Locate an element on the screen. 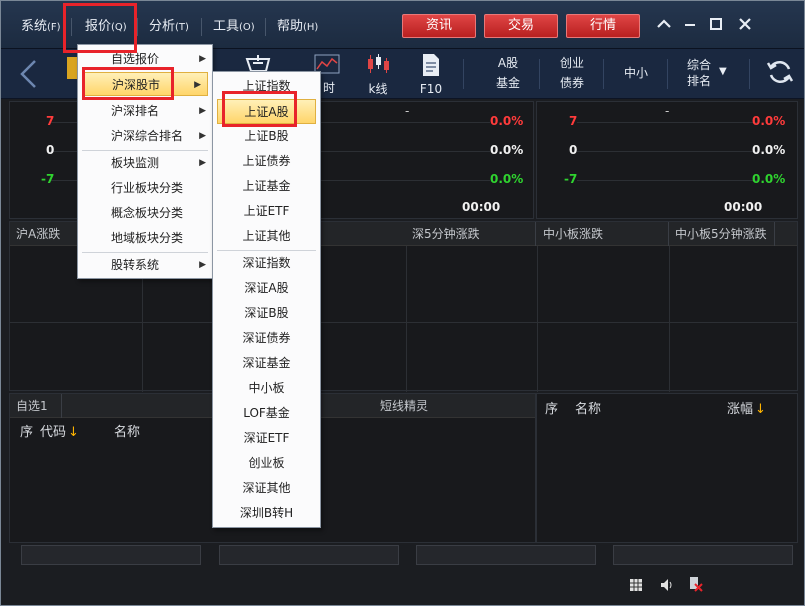 Image resolution: width=805 pixels, height=606 pixels. submenu-sz-index: 深证指数 is located at coordinates (266, 263).